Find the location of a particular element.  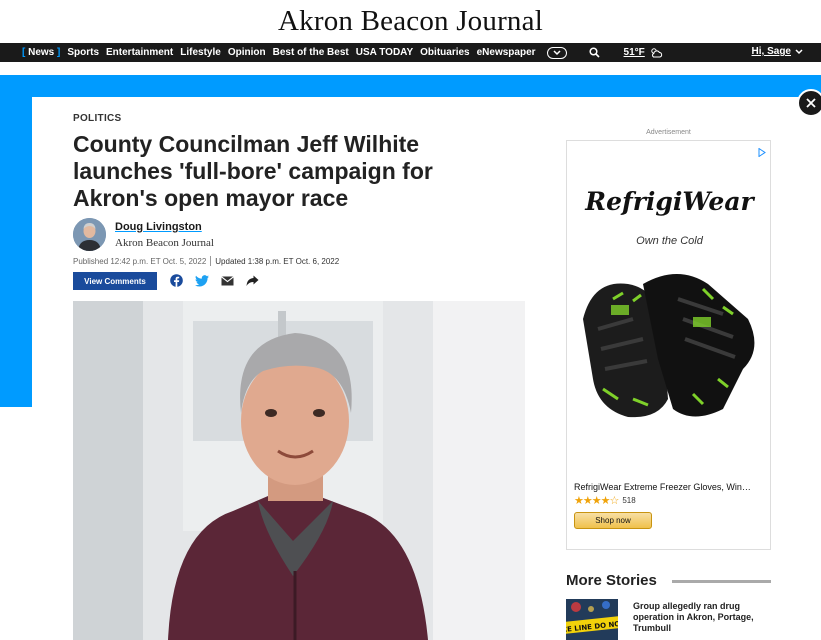

published-time: Published 12:42 p.m. ET Oct. 5, 2022 is located at coordinates (140, 261).